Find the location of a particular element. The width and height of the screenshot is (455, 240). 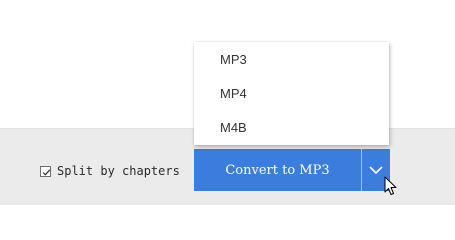

menu-item-mp3: MP3 is located at coordinates (291, 60).